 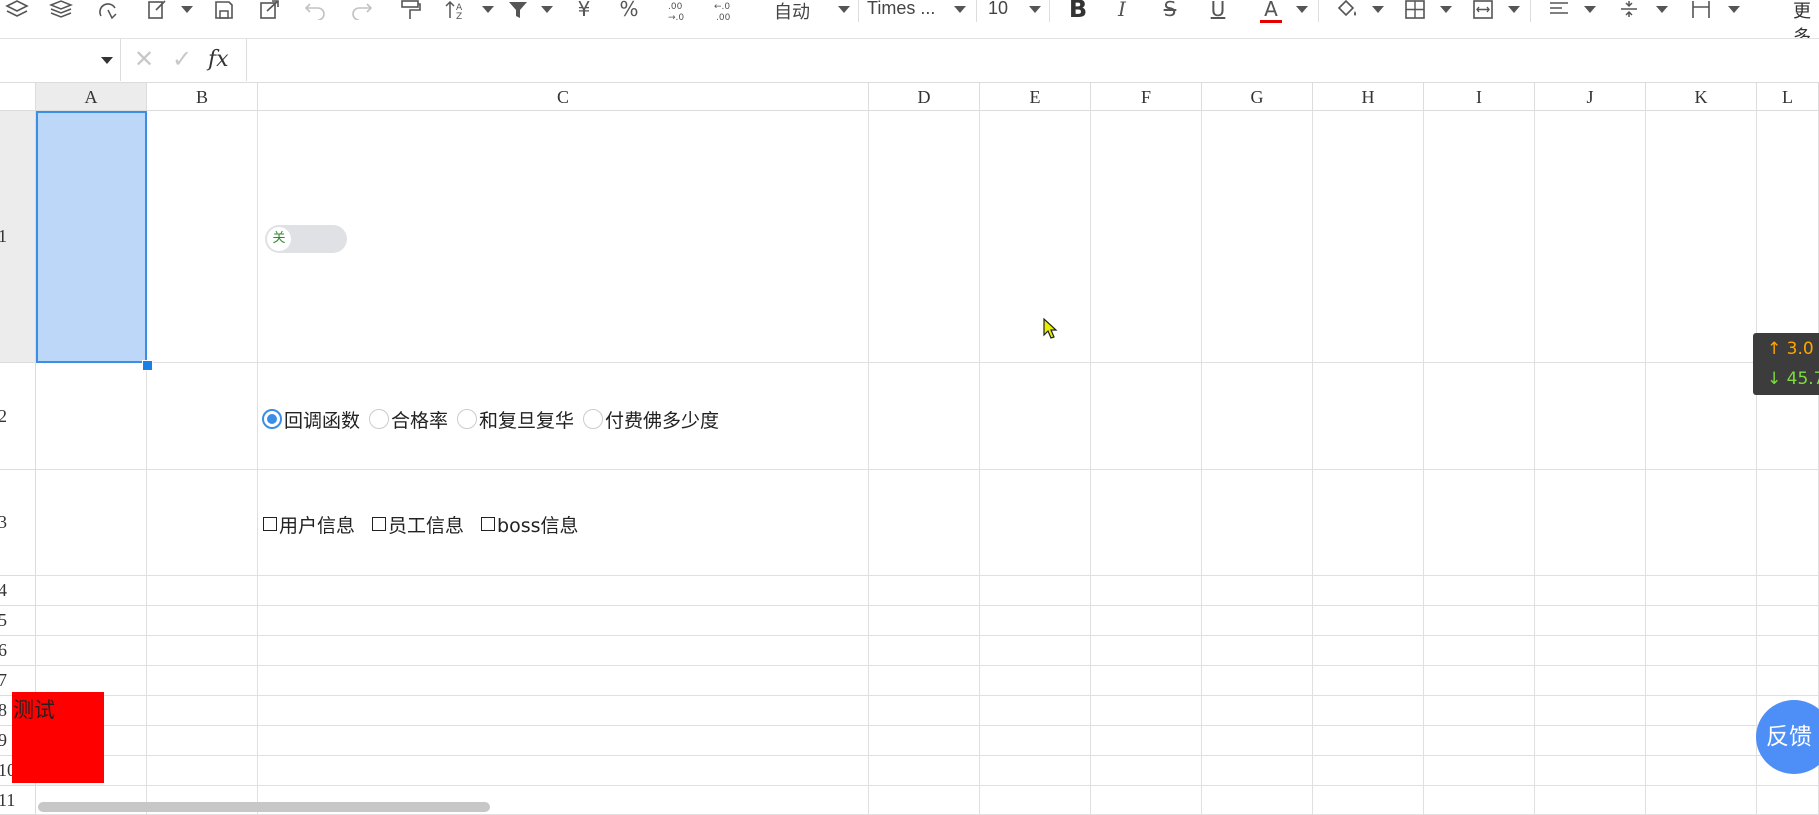 What do you see at coordinates (679, 11) in the screenshot?
I see `decrease-decimal-icon: .00 →.0` at bounding box center [679, 11].